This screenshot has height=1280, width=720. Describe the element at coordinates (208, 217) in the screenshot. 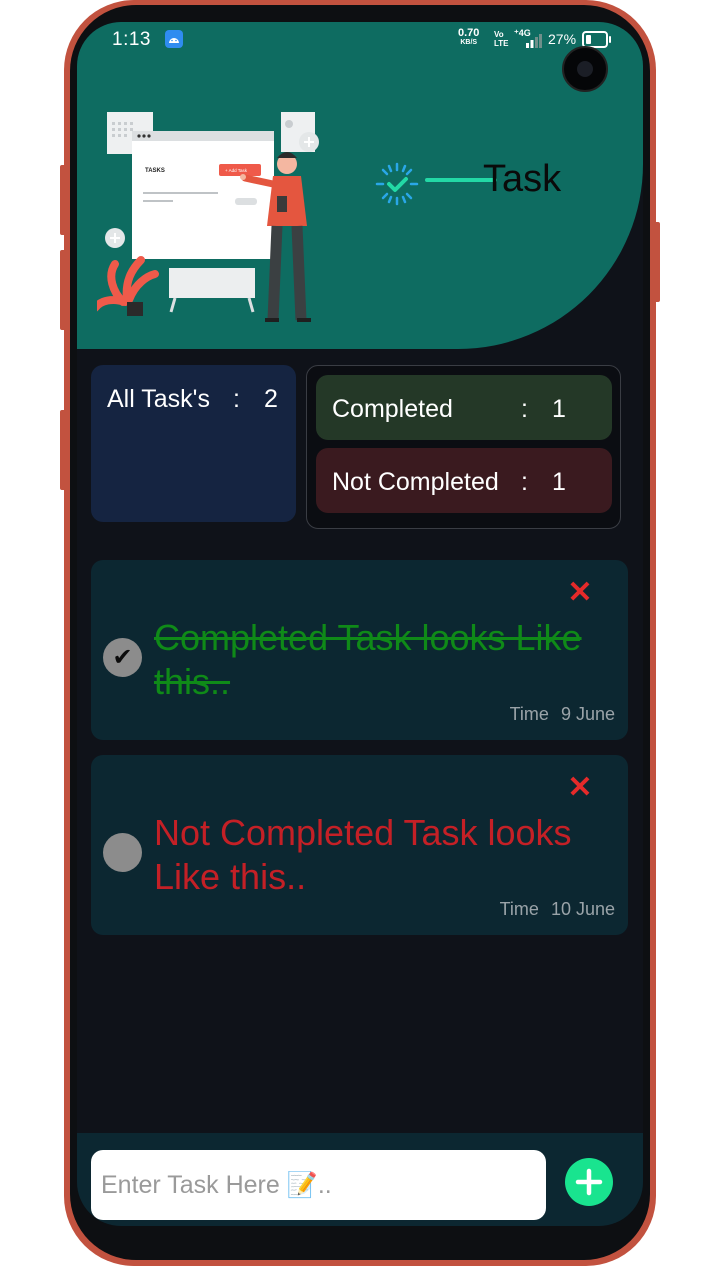

I see `header-illustration: TASKS + Add Task` at that location.